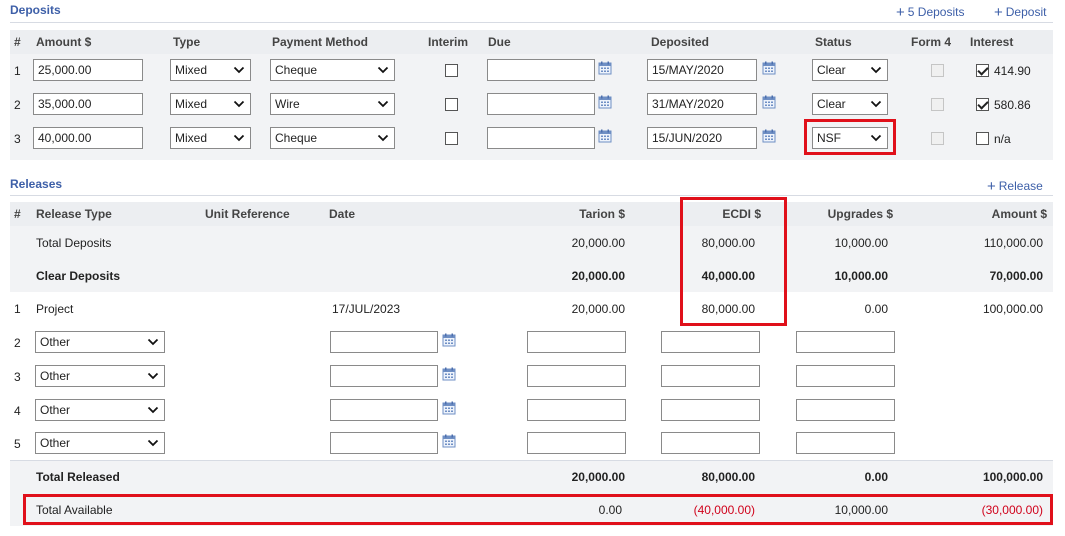 Image resolution: width=1065 pixels, height=536 pixels. I want to click on add-five-deposits-link: +5 Deposits, so click(930, 12).